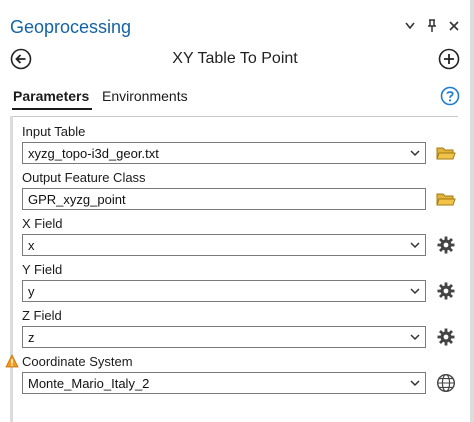 This screenshot has height=422, width=474. Describe the element at coordinates (235, 20) in the screenshot. I see `pane-titlebar: Geoprocessing` at that location.